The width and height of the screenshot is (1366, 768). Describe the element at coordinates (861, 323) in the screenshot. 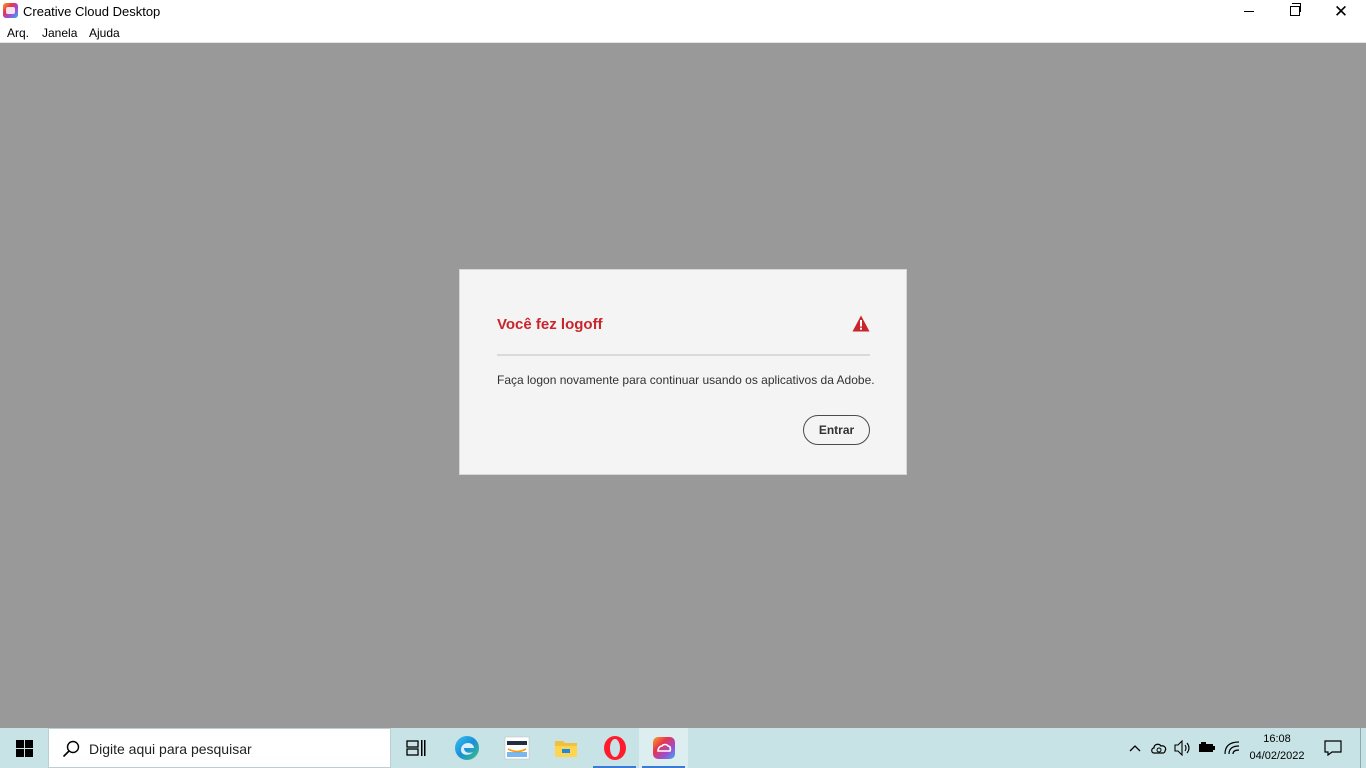

I see `warning-icon` at that location.